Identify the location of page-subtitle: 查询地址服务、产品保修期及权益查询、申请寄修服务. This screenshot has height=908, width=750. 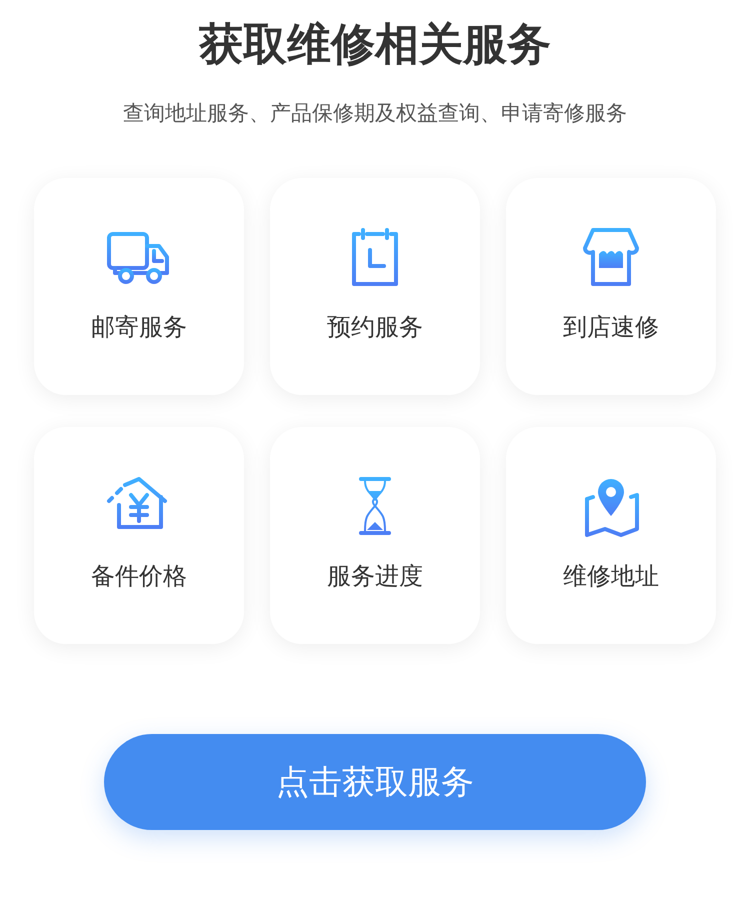
(375, 113).